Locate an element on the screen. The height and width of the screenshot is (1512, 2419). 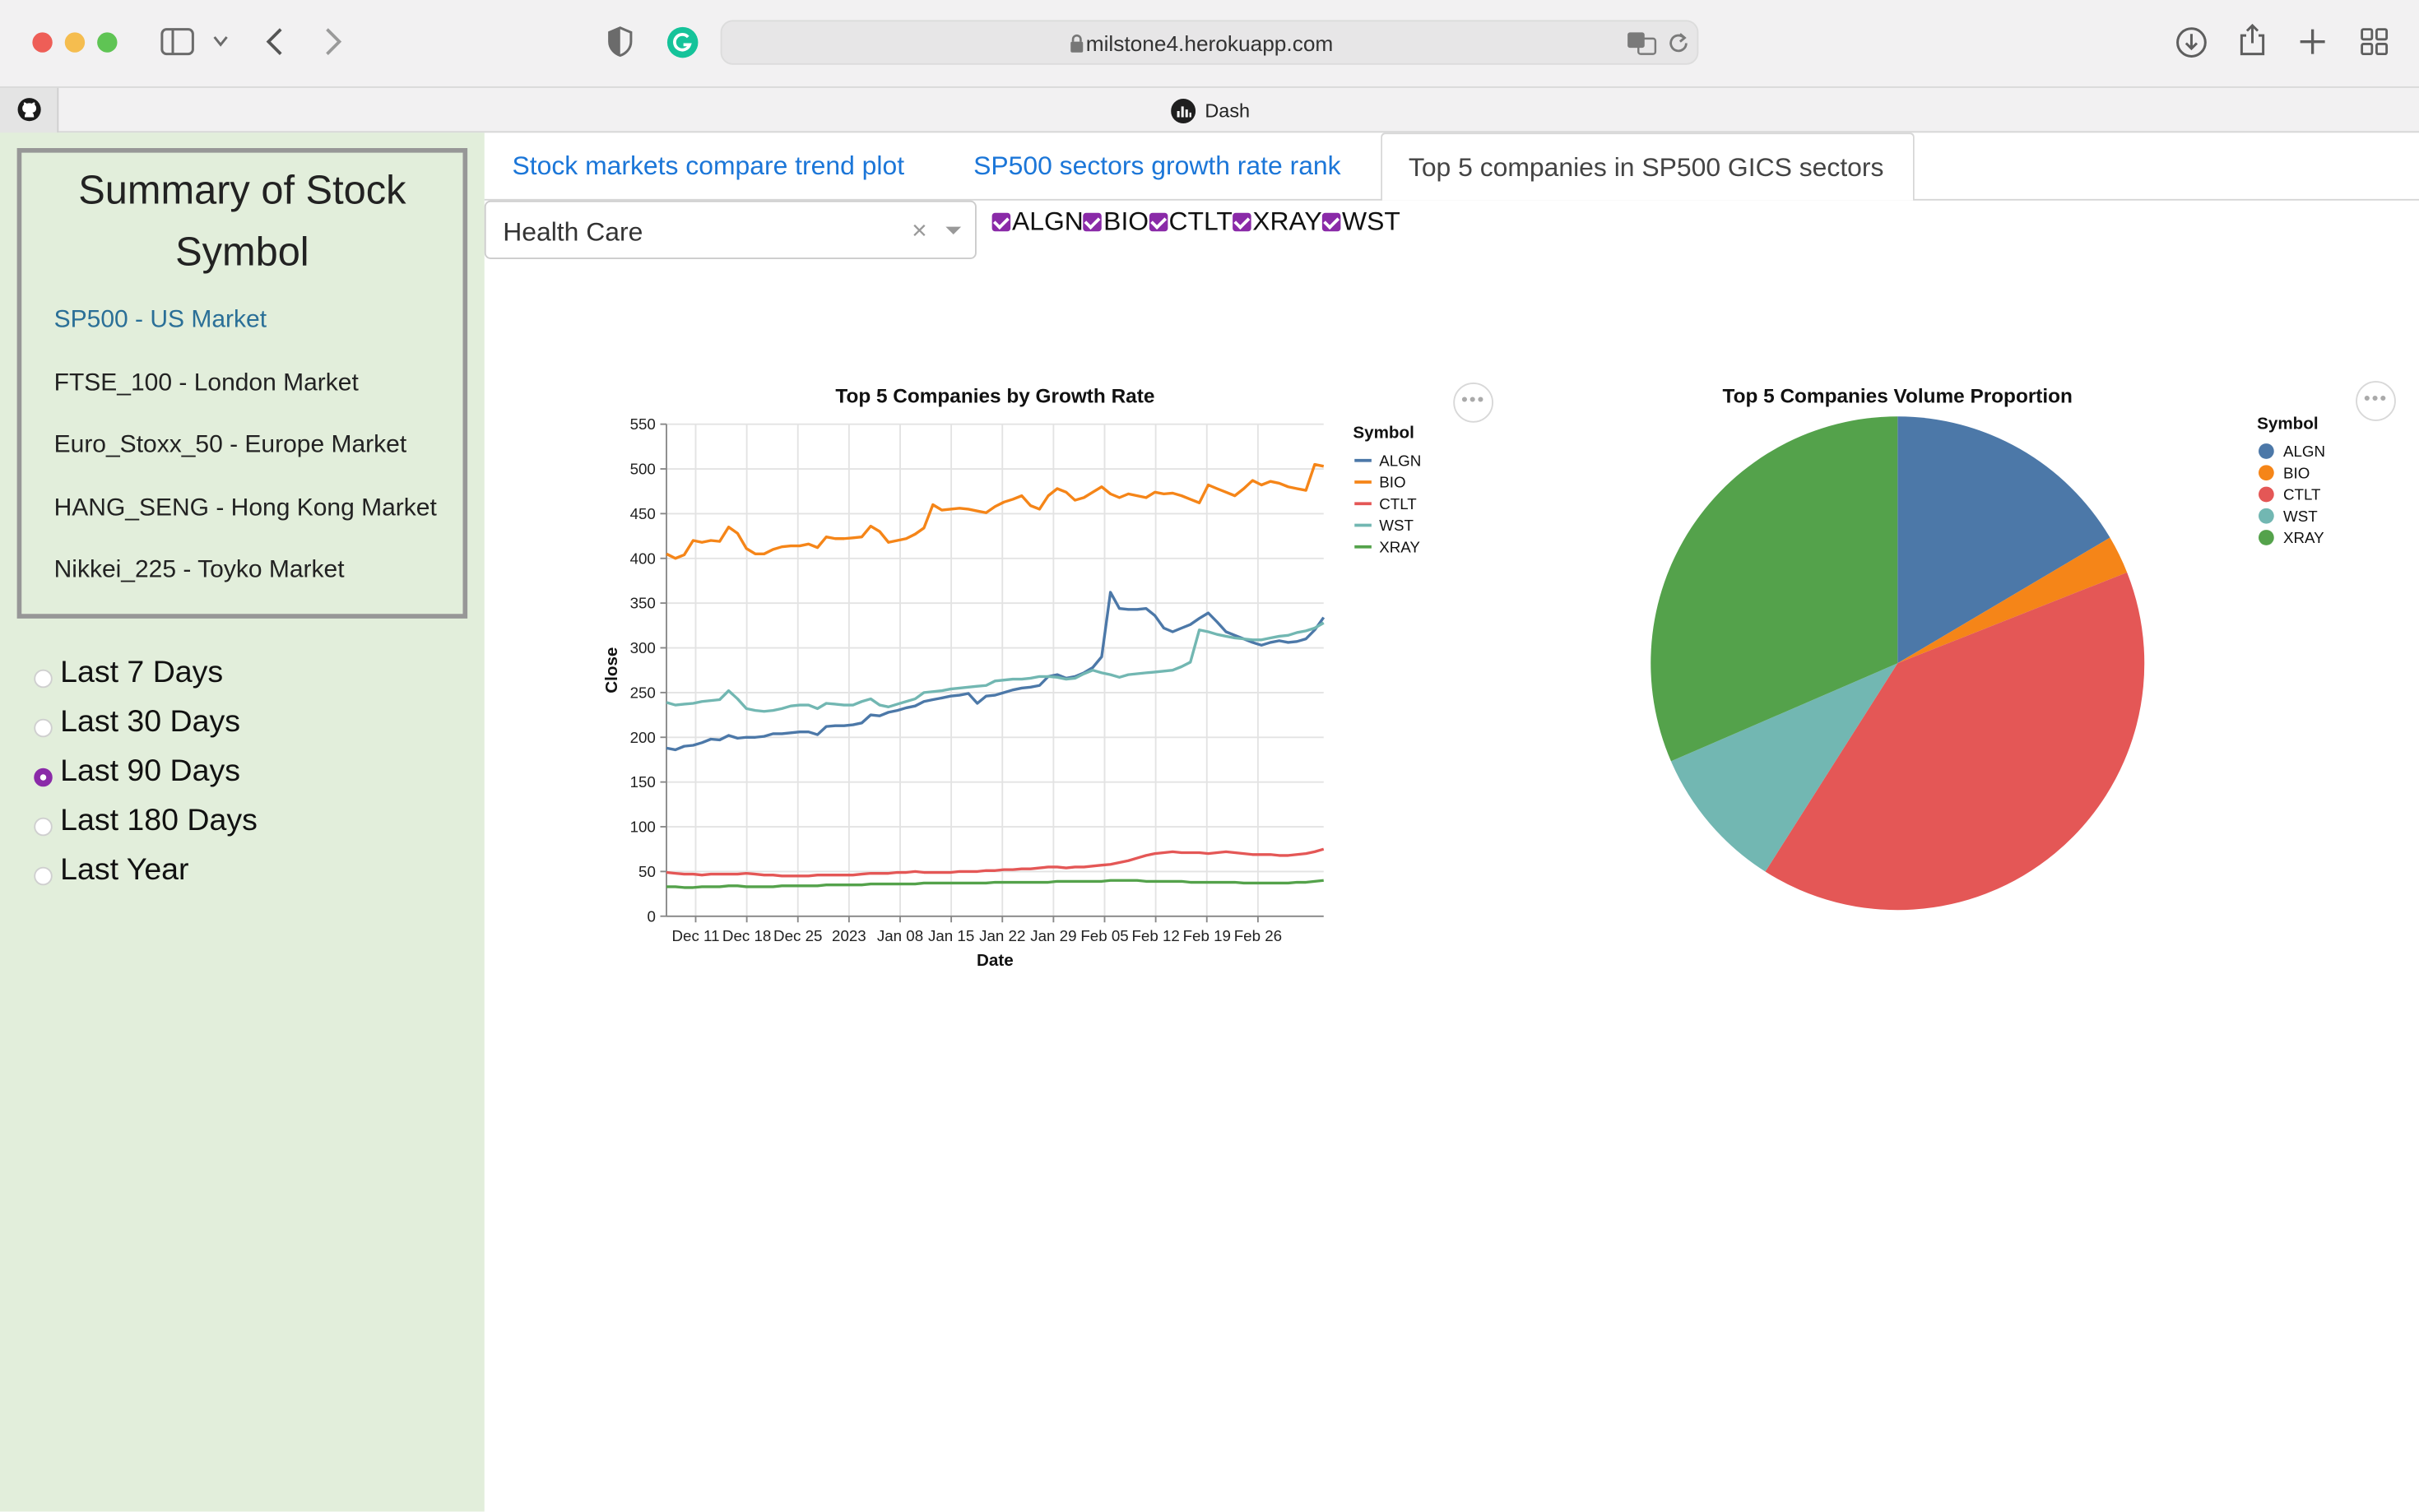
tab-top5-companies: Top 5 companies in SP500 GICS sectors is located at coordinates (1648, 166).